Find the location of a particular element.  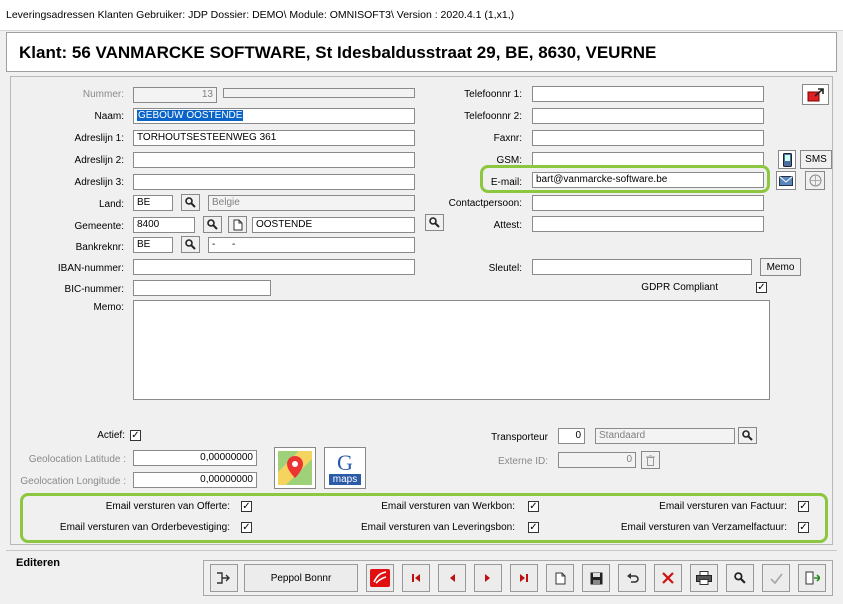

exit-door-icon is located at coordinates (812, 578).